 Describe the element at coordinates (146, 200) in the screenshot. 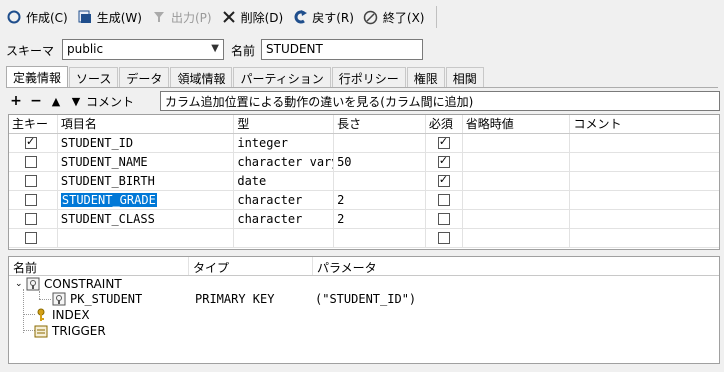

I see `column-name-cell: STUDENT_GRADE` at that location.